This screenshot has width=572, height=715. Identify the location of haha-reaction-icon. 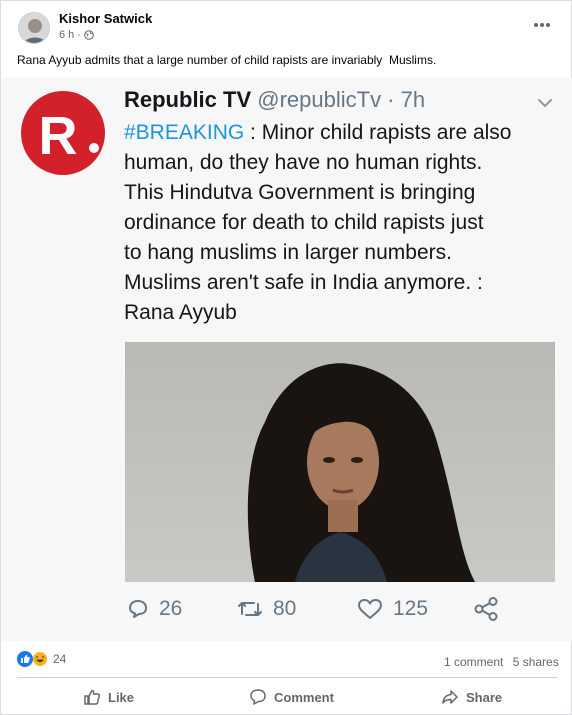
(40, 659).